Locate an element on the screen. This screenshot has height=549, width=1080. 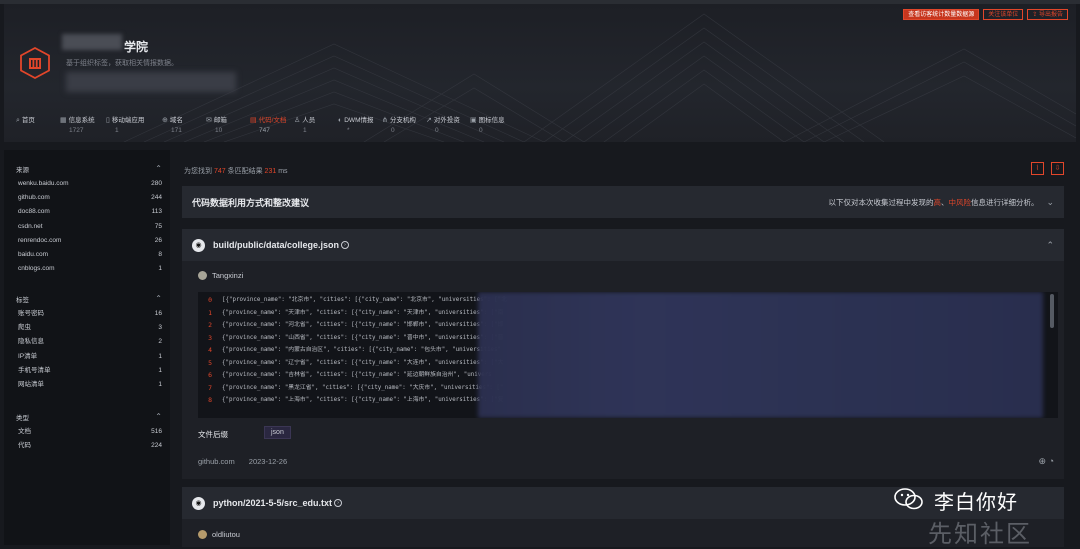
nav-item-7: ◐ DWM情报 * is located at coordinates (359, 124).